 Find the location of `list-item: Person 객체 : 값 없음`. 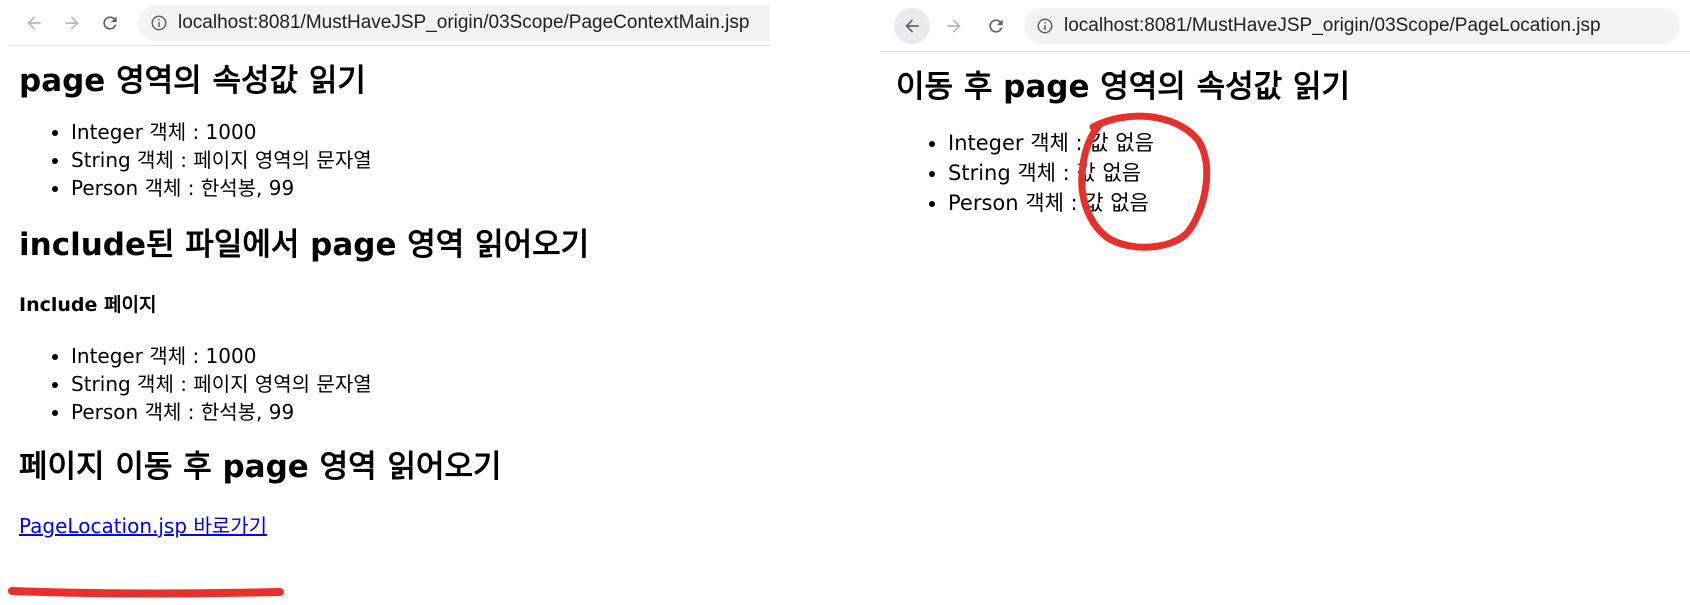

list-item: Person 객체 : 값 없음 is located at coordinates (1319, 203).